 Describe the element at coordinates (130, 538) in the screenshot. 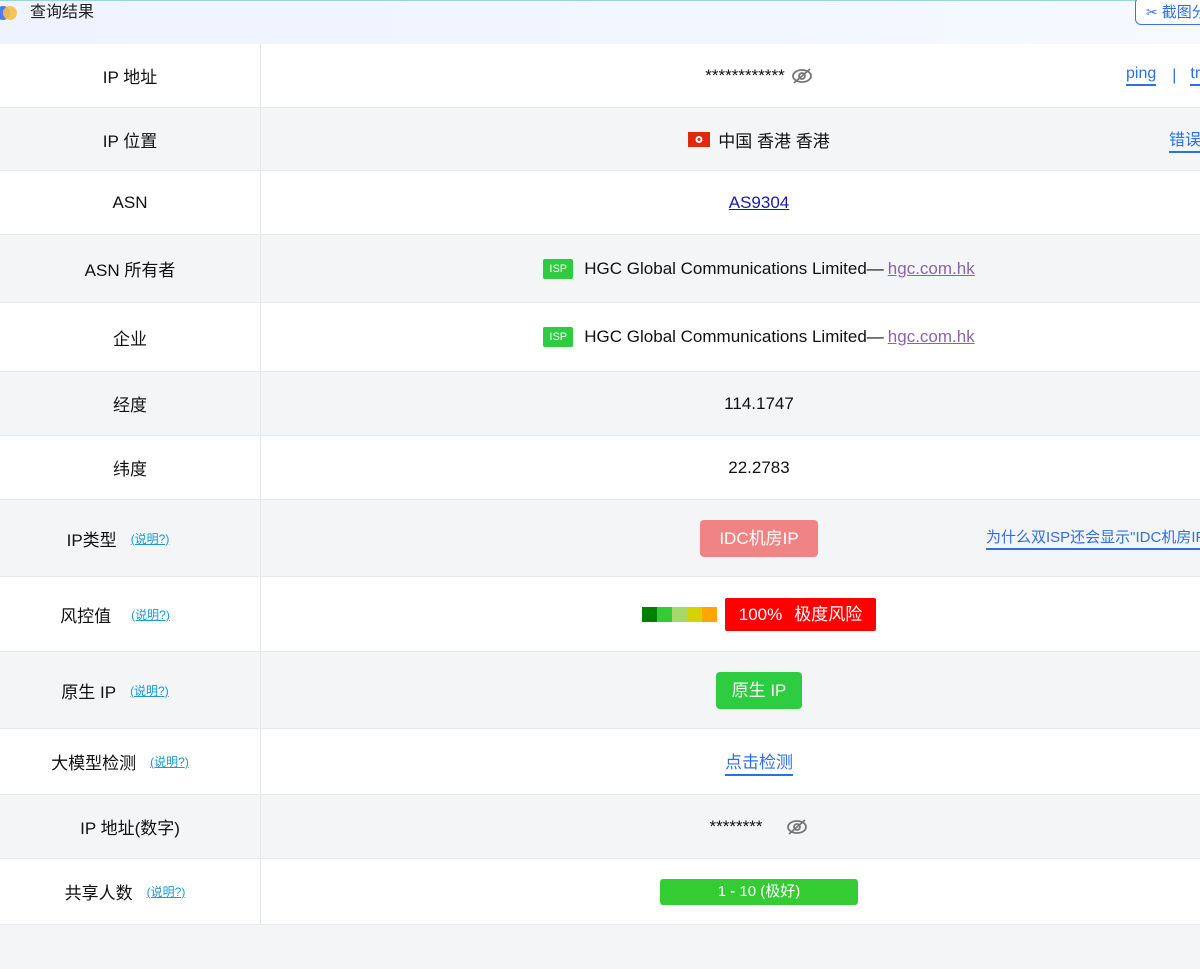

I see `label-ip-type-cell: IP类型 (说明?)` at that location.